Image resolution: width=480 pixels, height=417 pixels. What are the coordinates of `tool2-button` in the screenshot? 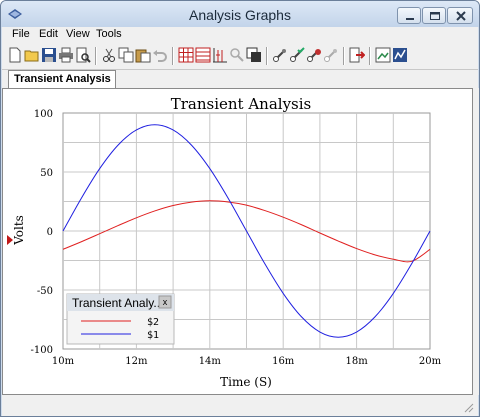 It's located at (297, 55).